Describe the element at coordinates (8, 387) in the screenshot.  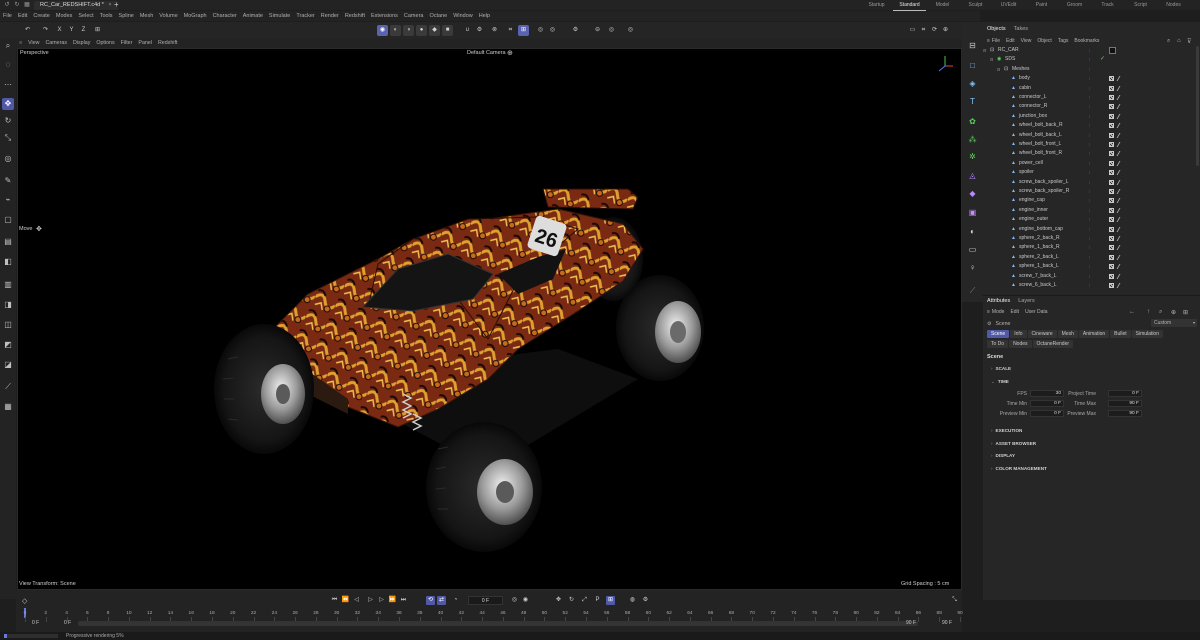
I see `measure-icon: ⟋` at that location.